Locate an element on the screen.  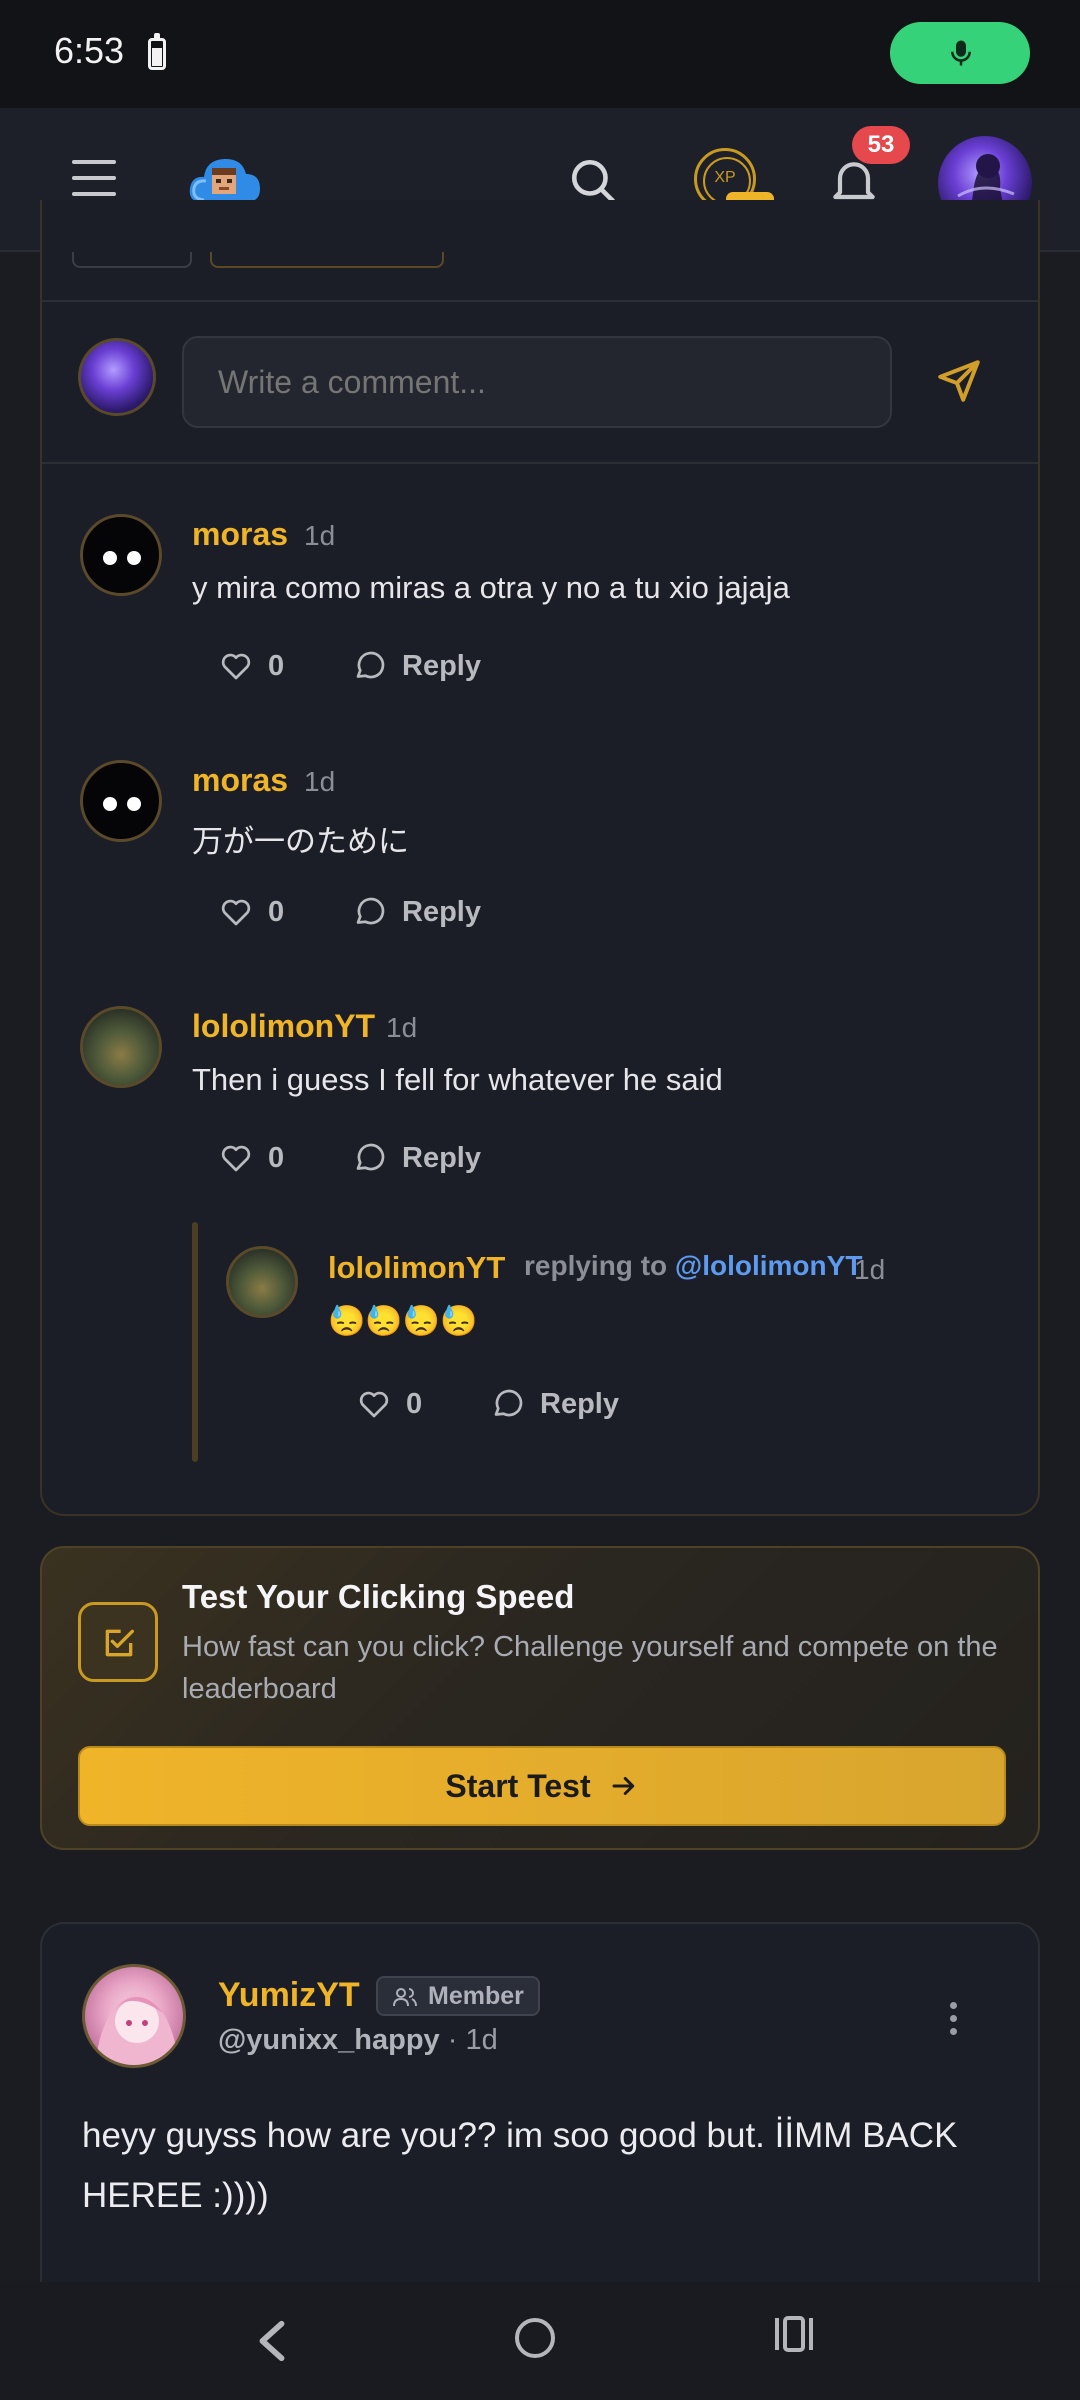
post-age: · 1d is located at coordinates (472, 2040).